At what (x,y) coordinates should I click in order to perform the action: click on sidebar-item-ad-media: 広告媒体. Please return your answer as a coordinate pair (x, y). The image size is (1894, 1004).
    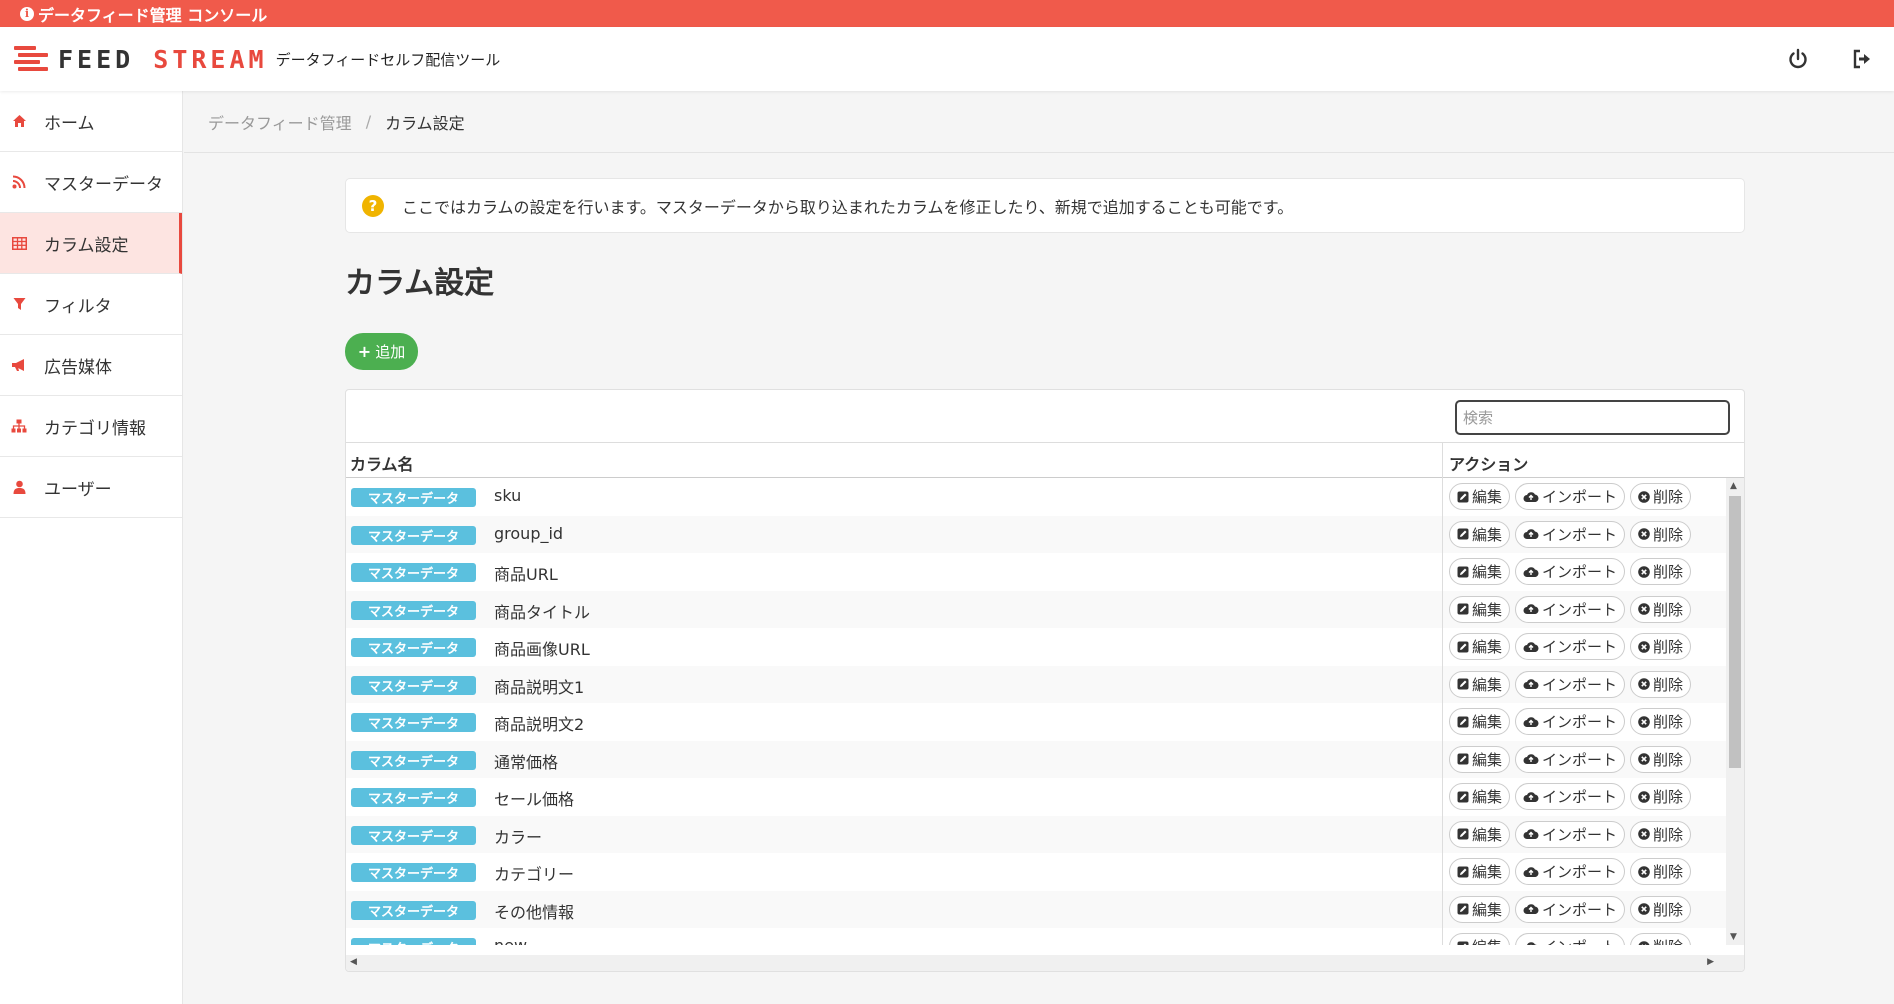
    Looking at the image, I should click on (91, 365).